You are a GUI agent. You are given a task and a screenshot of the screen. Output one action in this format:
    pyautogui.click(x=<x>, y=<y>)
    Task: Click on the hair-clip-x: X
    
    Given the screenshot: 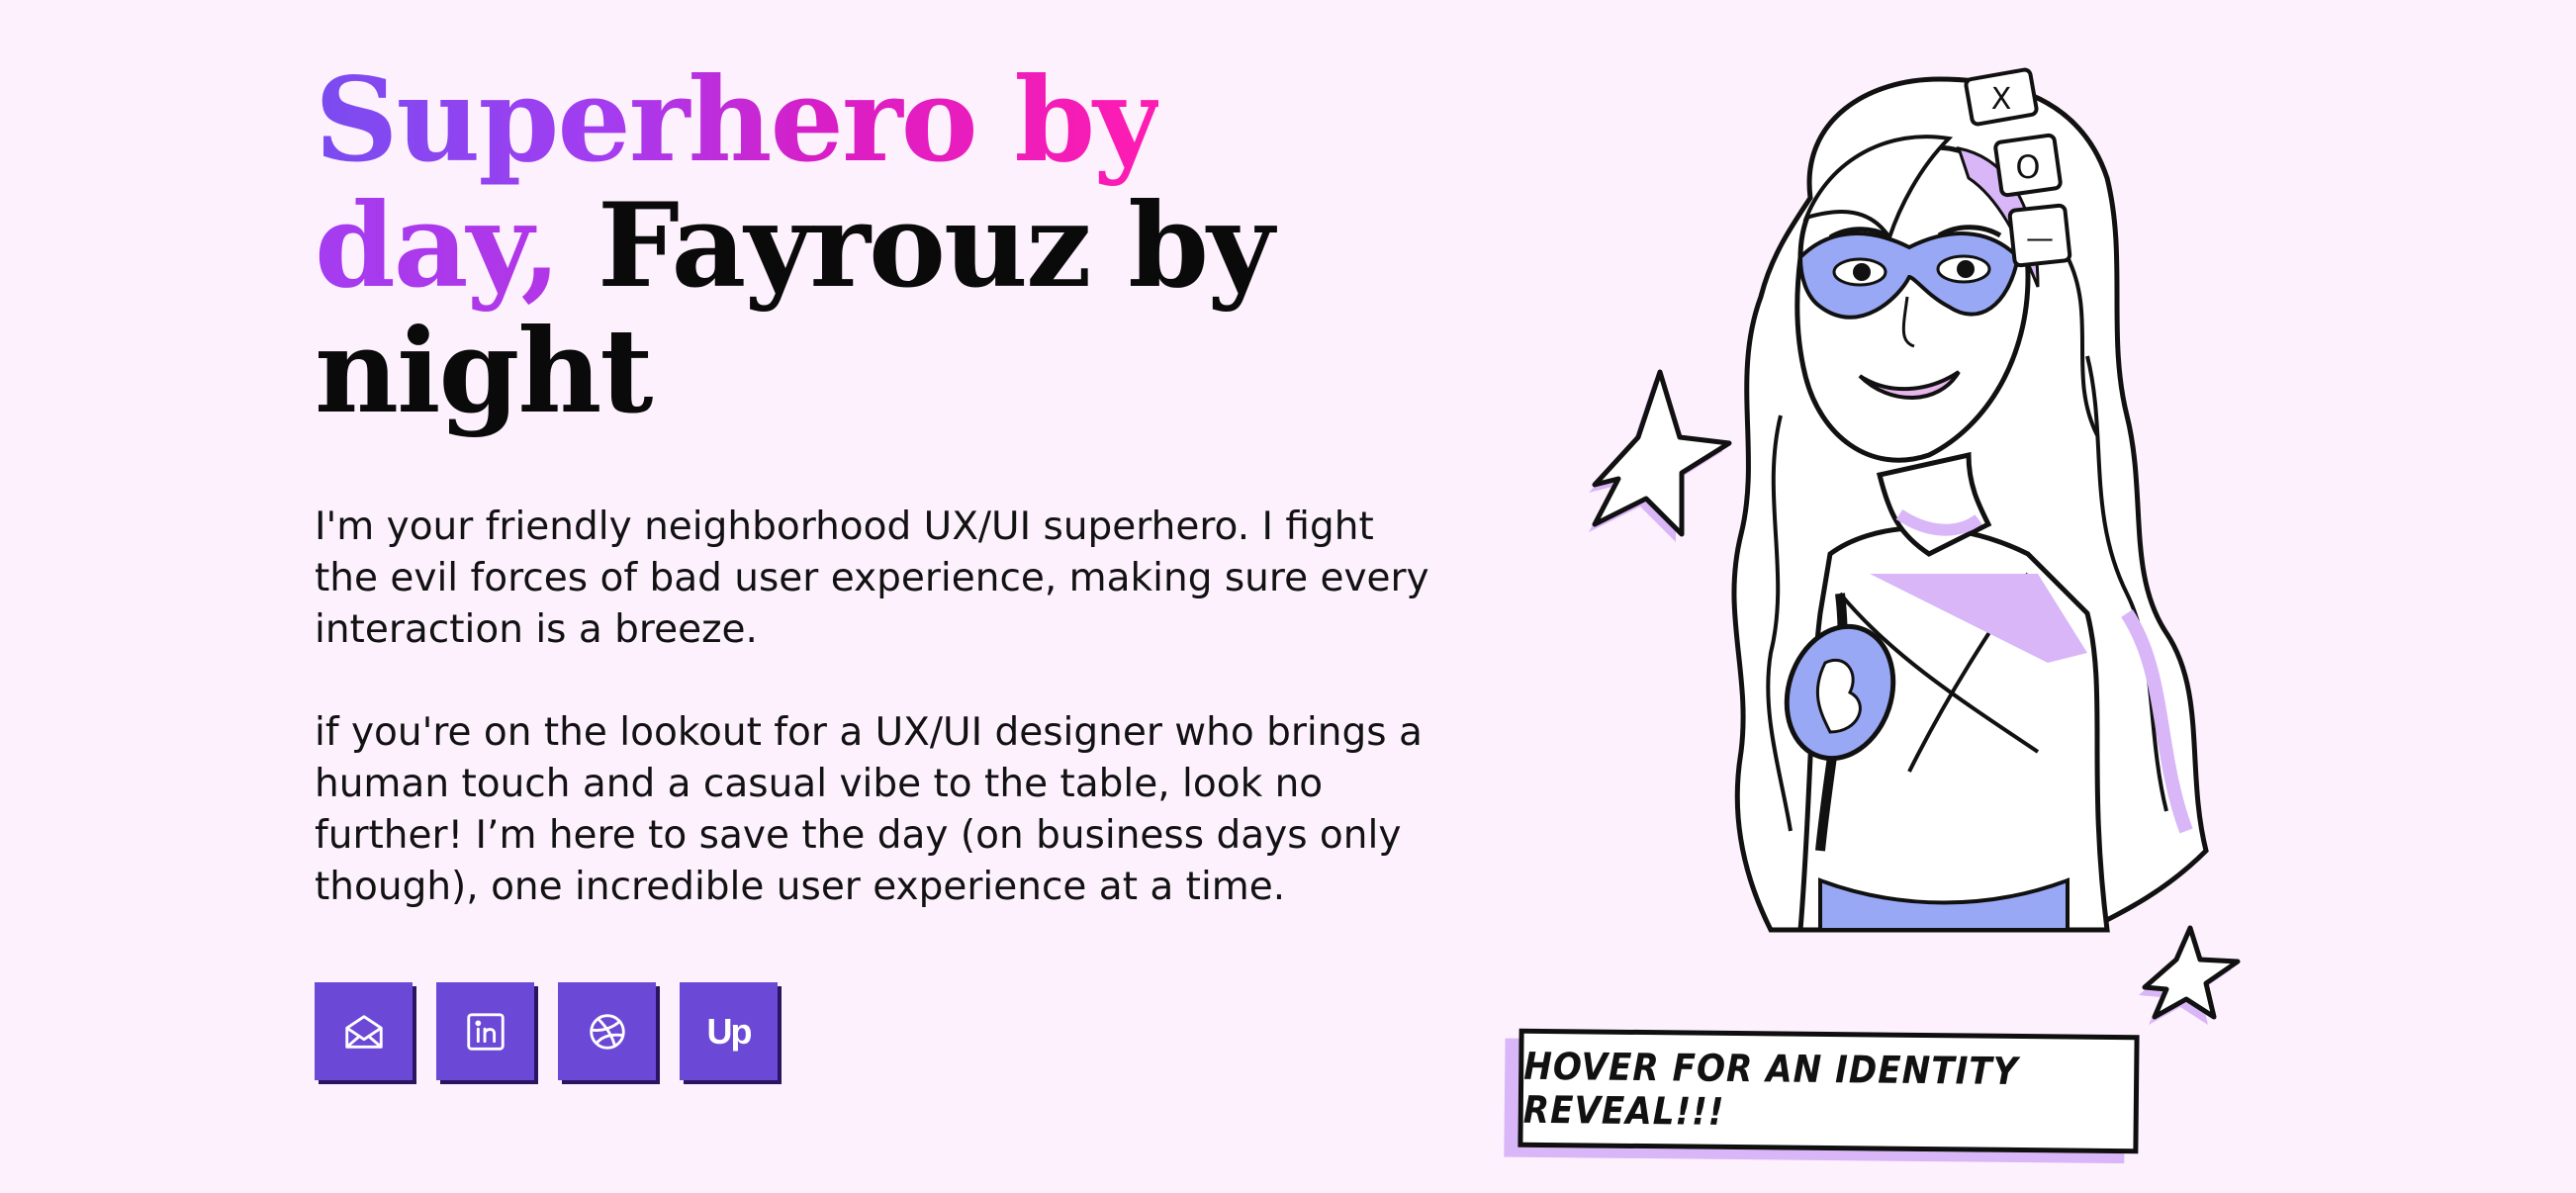 What is the action you would take?
    pyautogui.click(x=2001, y=97)
    